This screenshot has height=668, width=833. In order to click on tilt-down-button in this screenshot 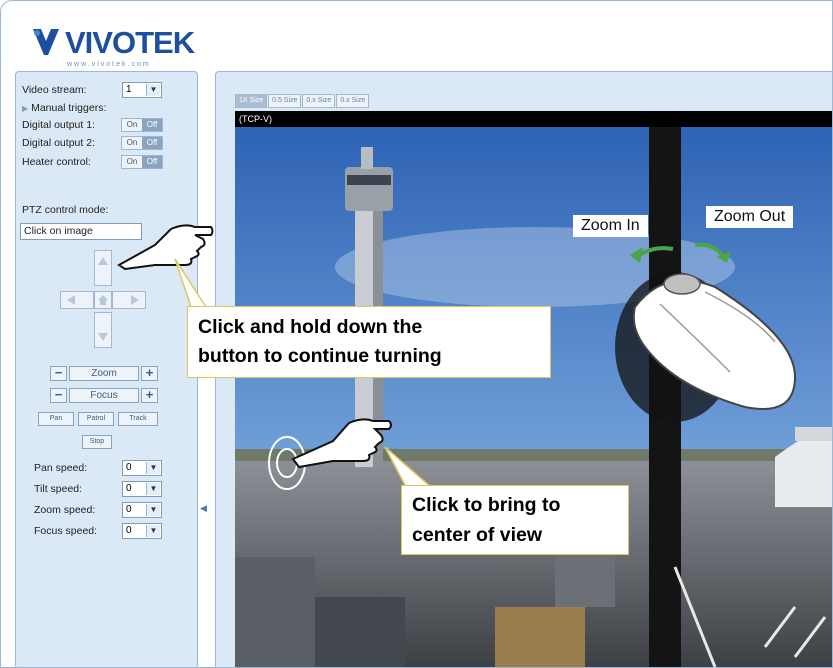, I will do `click(103, 330)`.